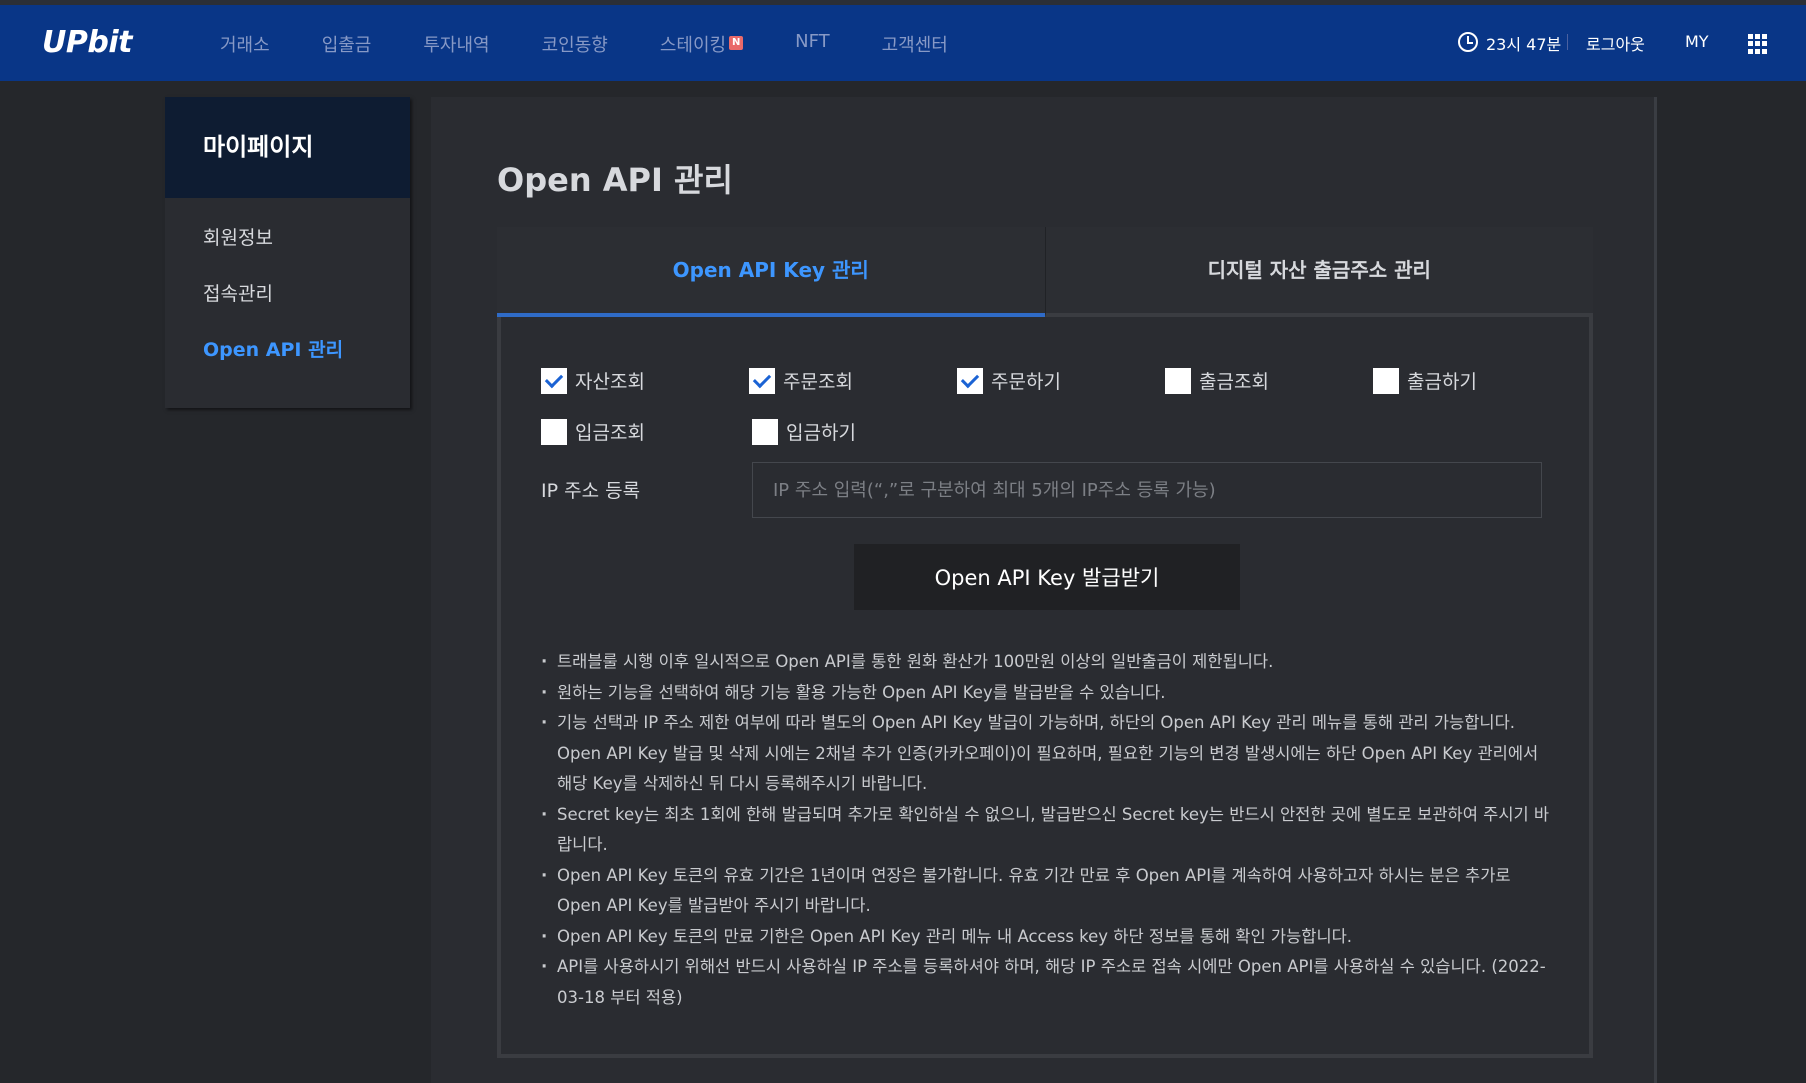 The height and width of the screenshot is (1083, 1806). What do you see at coordinates (736, 43) in the screenshot?
I see `new-badge: N` at bounding box center [736, 43].